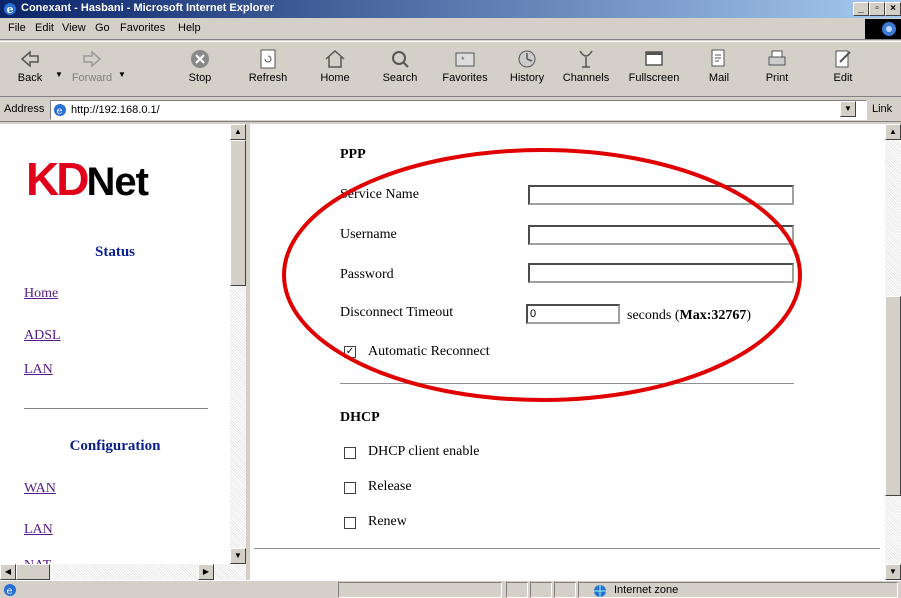  I want to click on page-status-icon: e, so click(10, 590).